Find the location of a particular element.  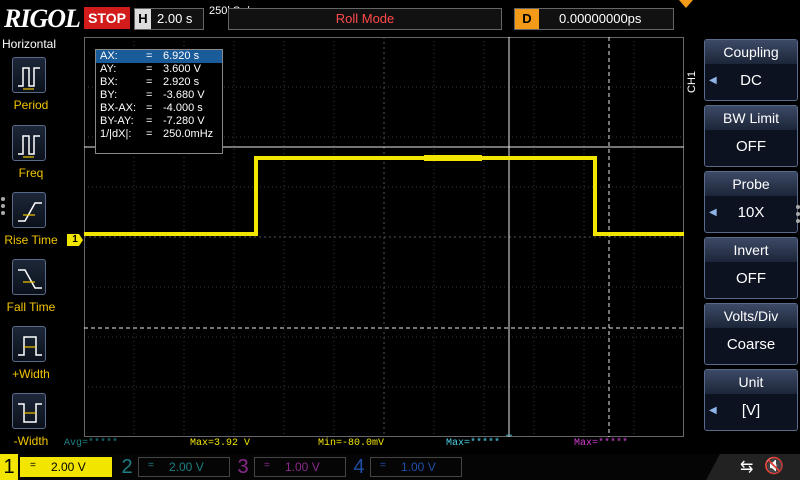

channel-tab-ch1: CH1 is located at coordinates (692, 82).